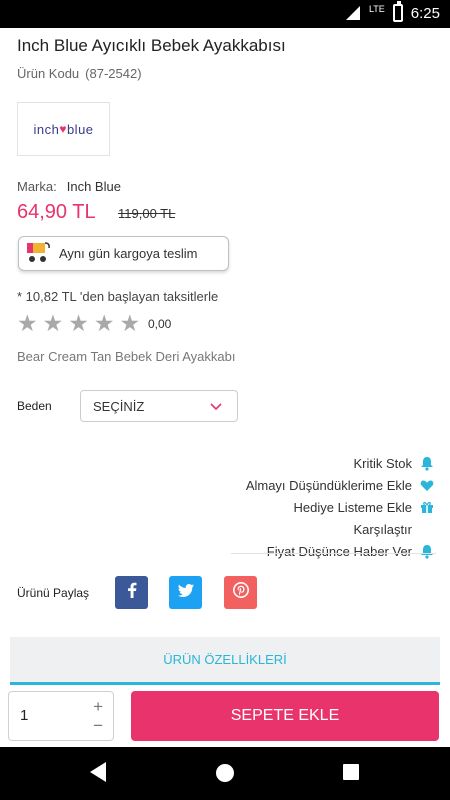 The width and height of the screenshot is (450, 800). I want to click on stroller-icon, so click(38, 253).